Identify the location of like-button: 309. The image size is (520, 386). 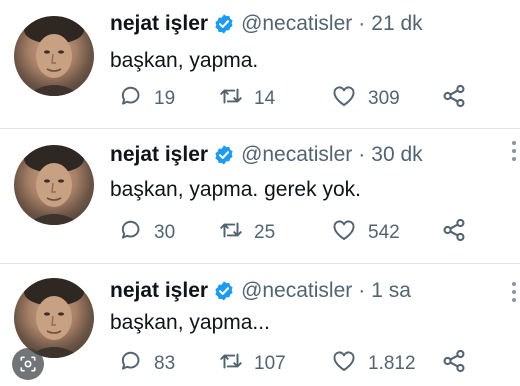
(365, 99).